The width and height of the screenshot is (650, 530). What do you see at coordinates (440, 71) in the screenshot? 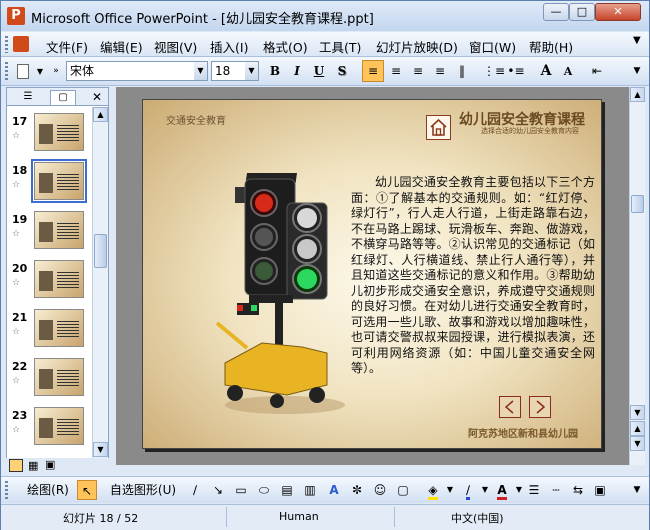
I see `distributed-text-icon: ≡` at bounding box center [440, 71].